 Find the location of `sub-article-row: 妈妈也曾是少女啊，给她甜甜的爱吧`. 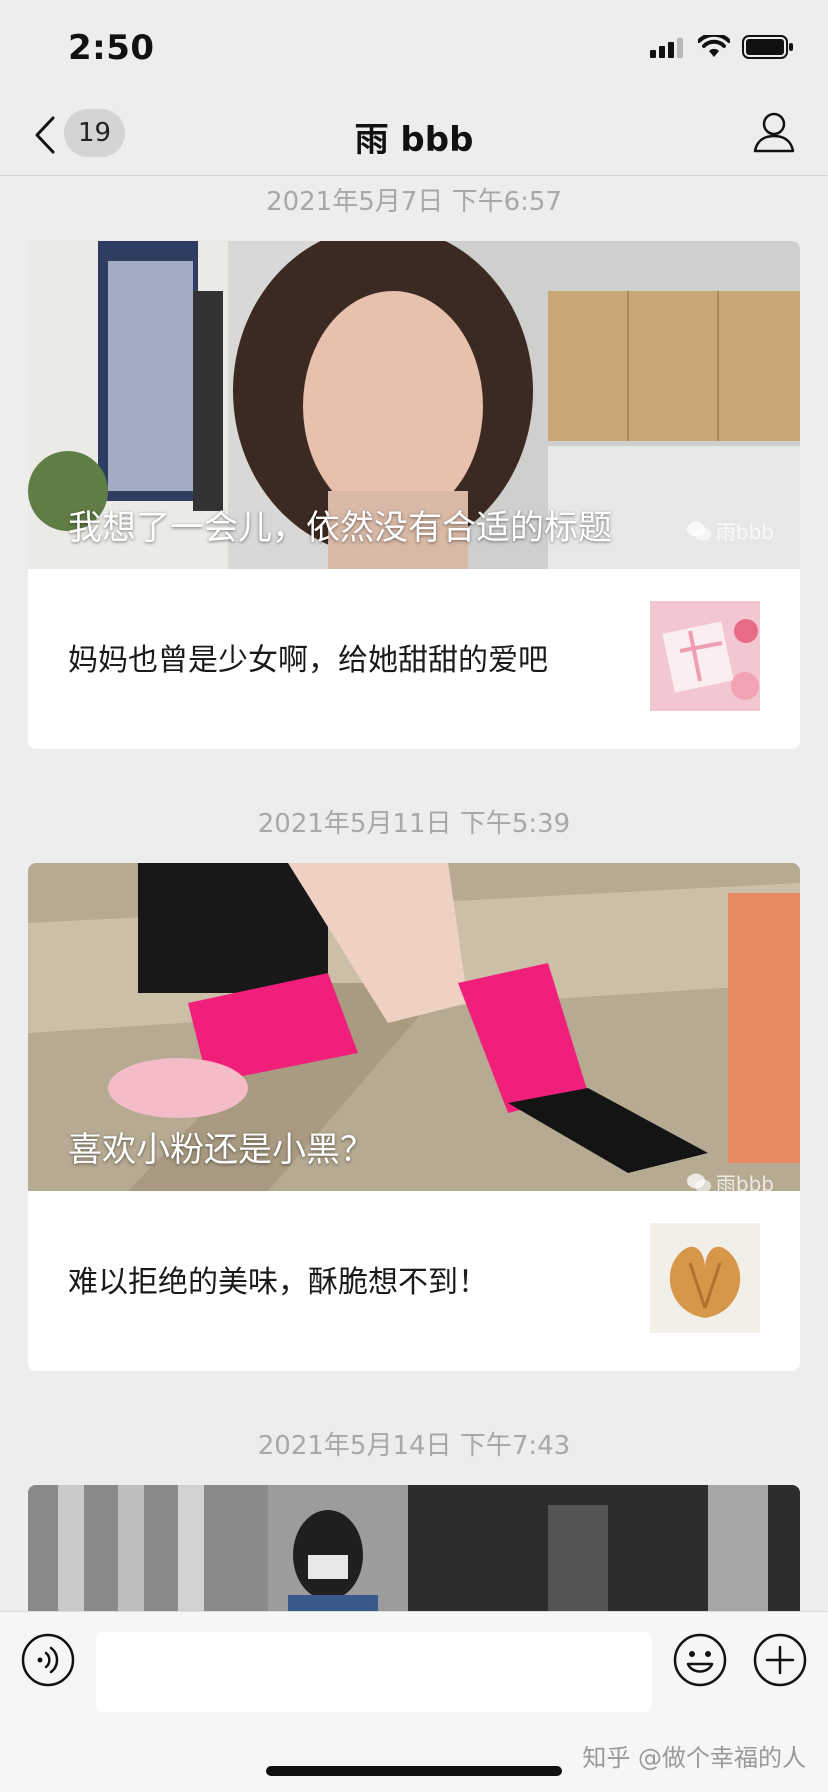

sub-article-row: 妈妈也曾是少女啊，给她甜甜的爱吧 is located at coordinates (414, 659).